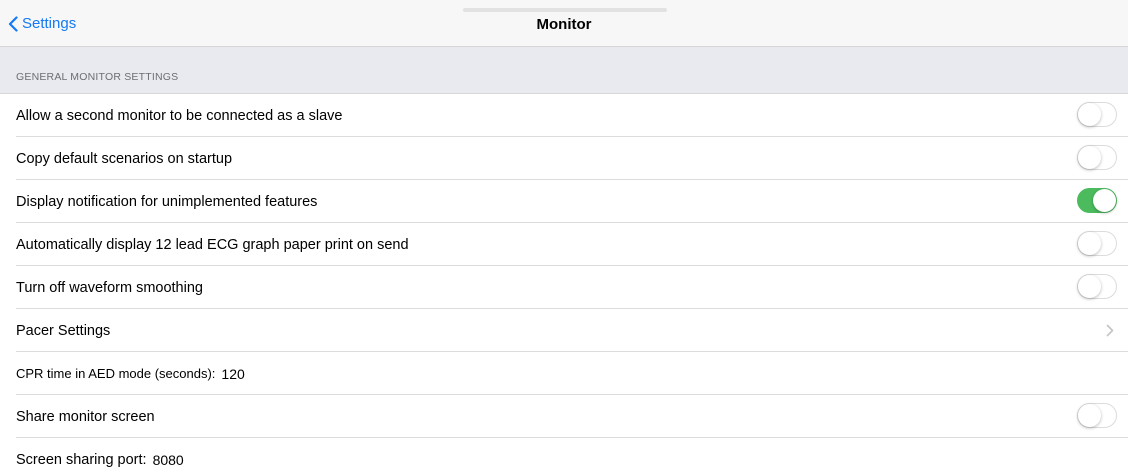 The width and height of the screenshot is (1128, 472). I want to click on setting-label: Screen sharing port:, so click(81, 459).